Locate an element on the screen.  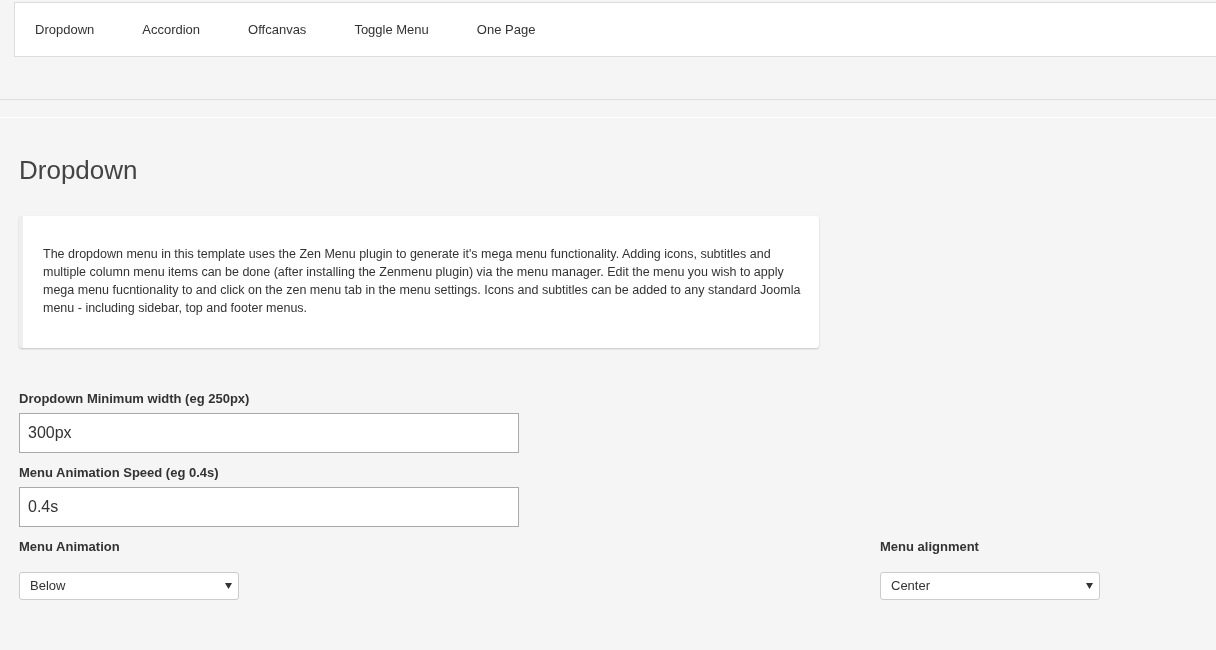
field-label: Menu Animation is located at coordinates (69, 547).